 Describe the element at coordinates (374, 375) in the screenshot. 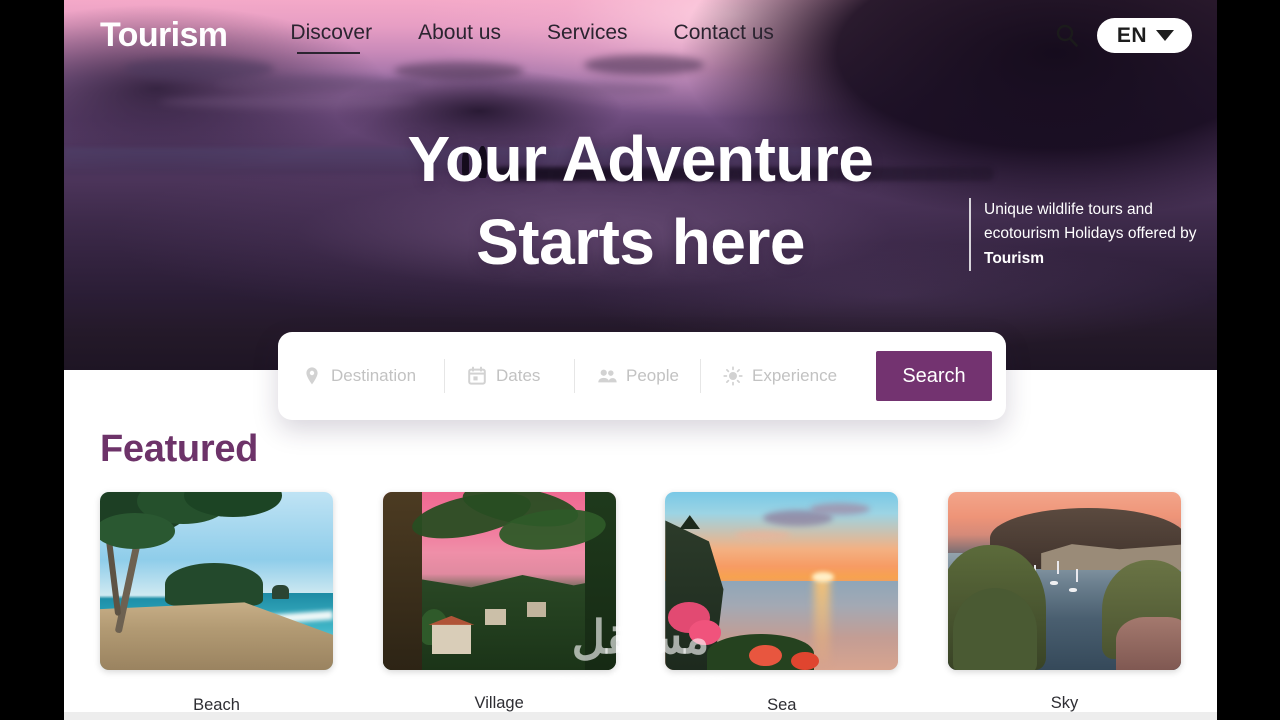

I see `search-field-destination-placeholder: Destination` at that location.